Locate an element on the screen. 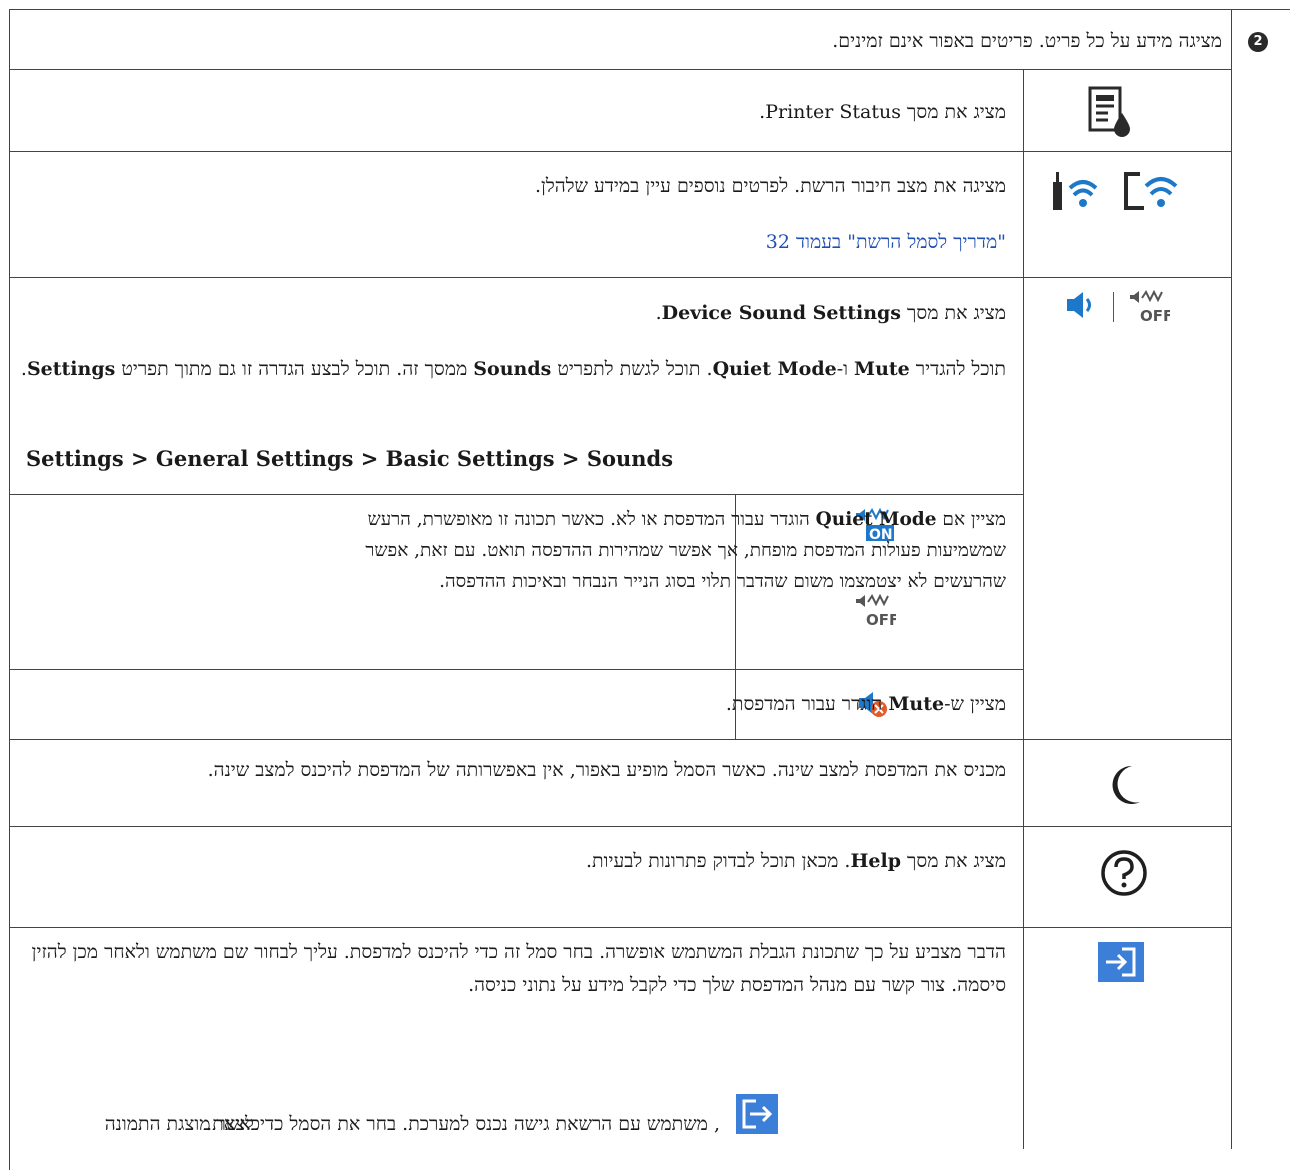 The height and width of the screenshot is (1170, 1290). icon-separator is located at coordinates (1113, 307).